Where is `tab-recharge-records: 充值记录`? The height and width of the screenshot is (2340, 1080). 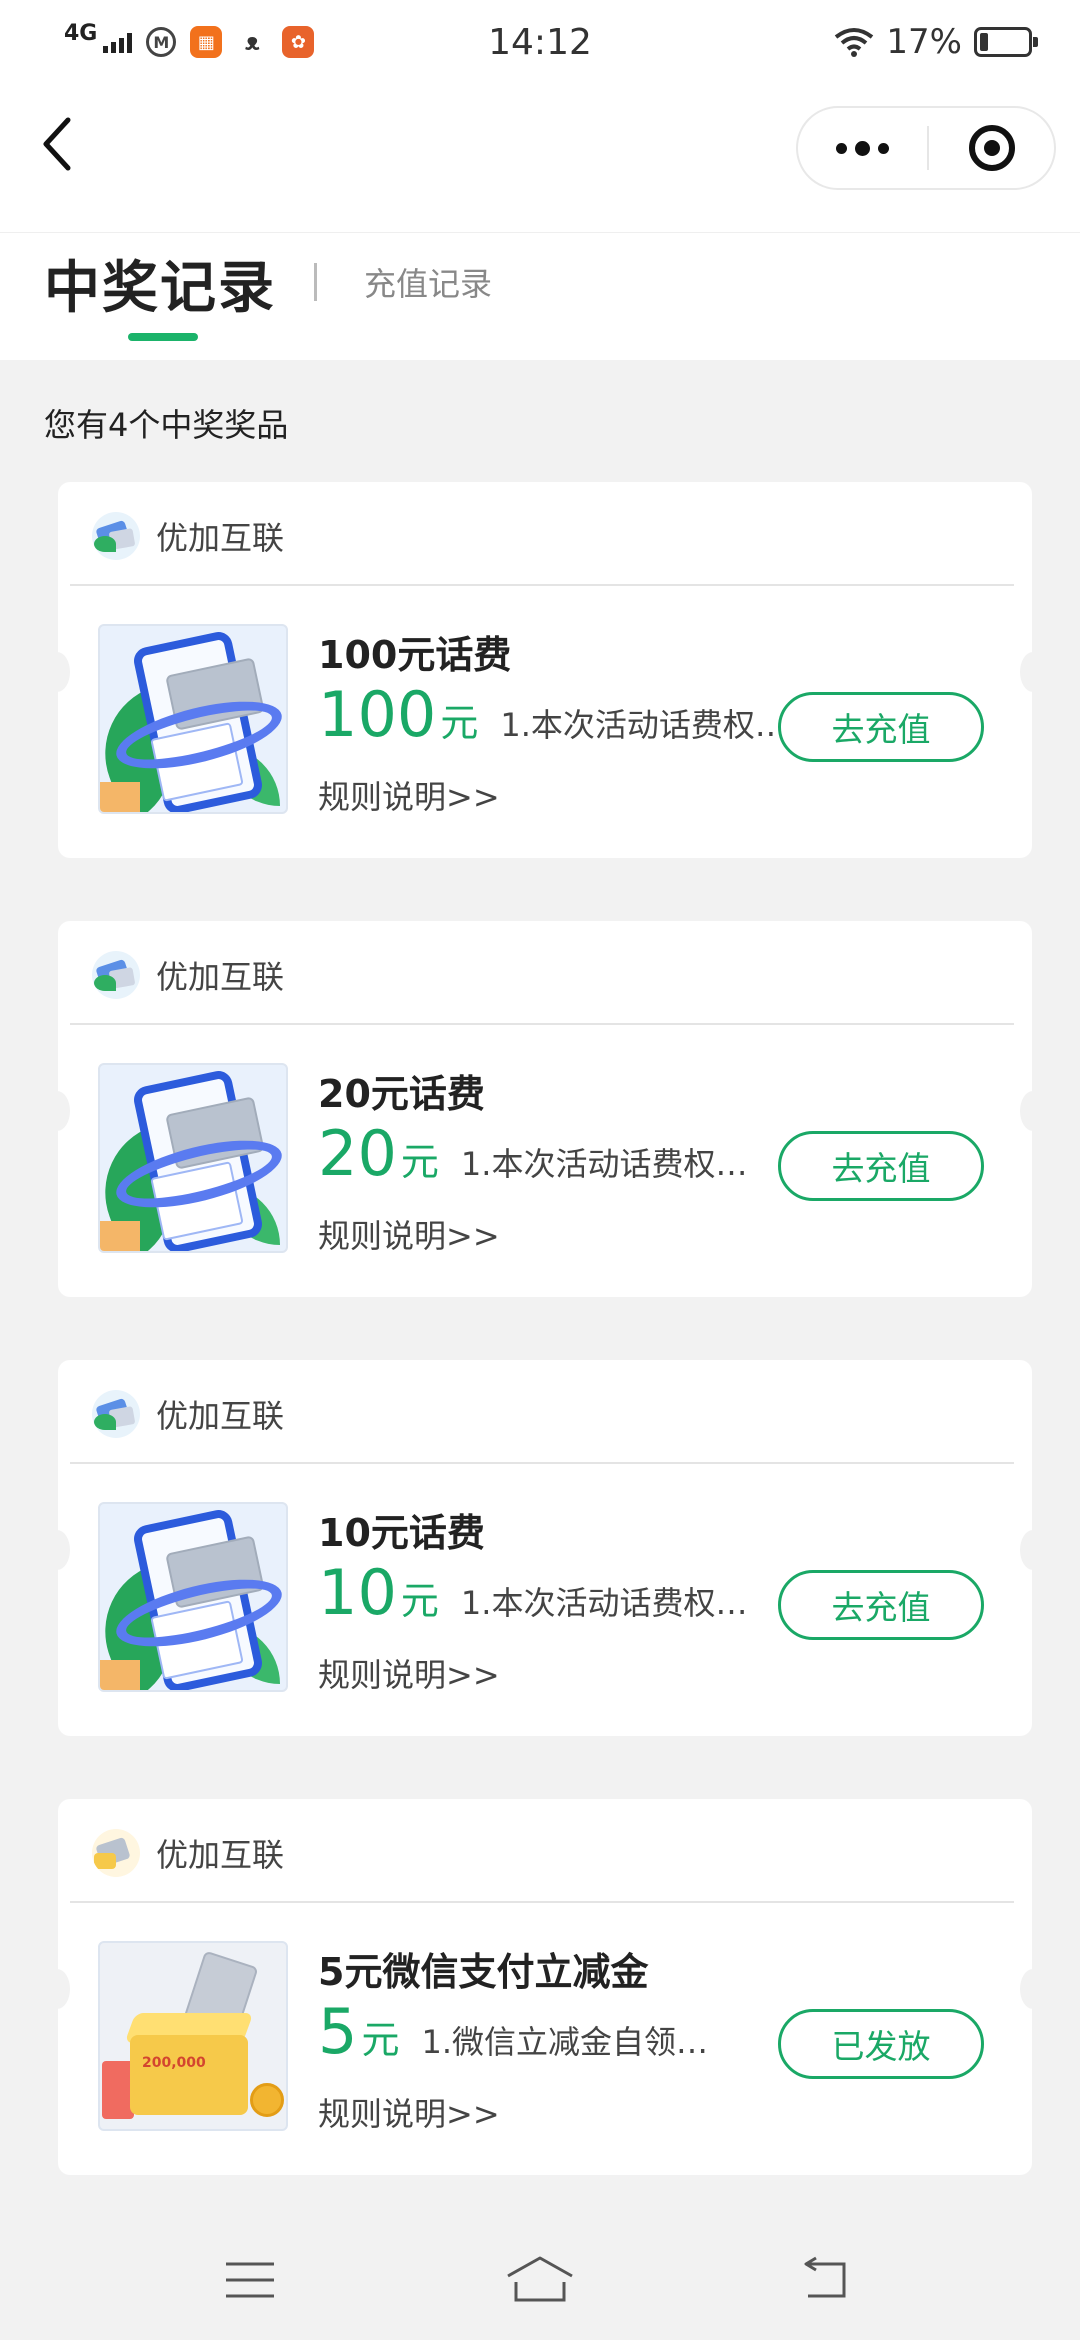
tab-recharge-records: 充值记录 is located at coordinates (428, 282).